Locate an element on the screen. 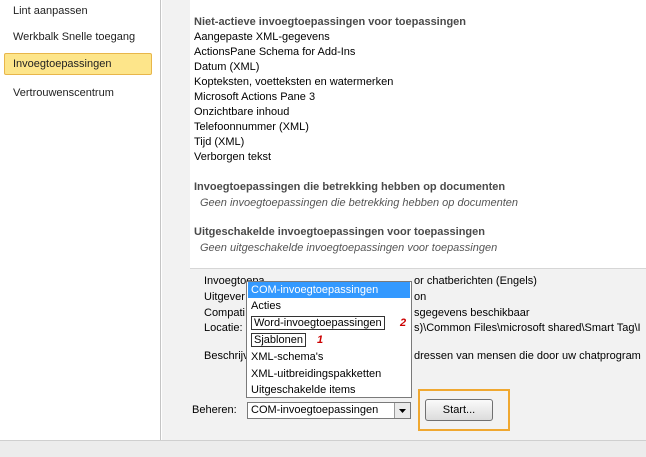  manage-label: Beheren: is located at coordinates (214, 410).